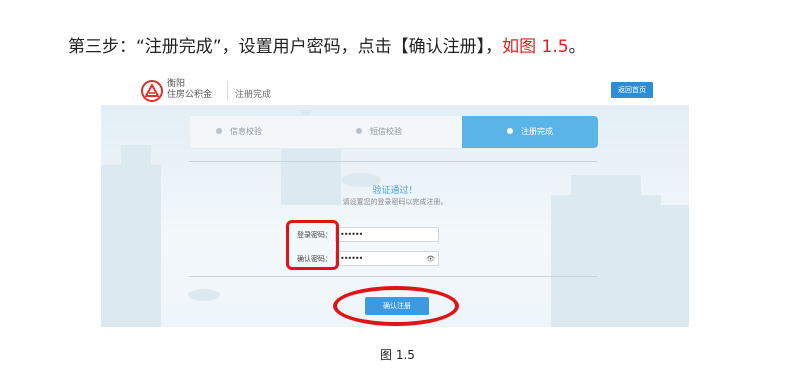 The image size is (795, 379). I want to click on logo-line1: 衡阳, so click(176, 84).